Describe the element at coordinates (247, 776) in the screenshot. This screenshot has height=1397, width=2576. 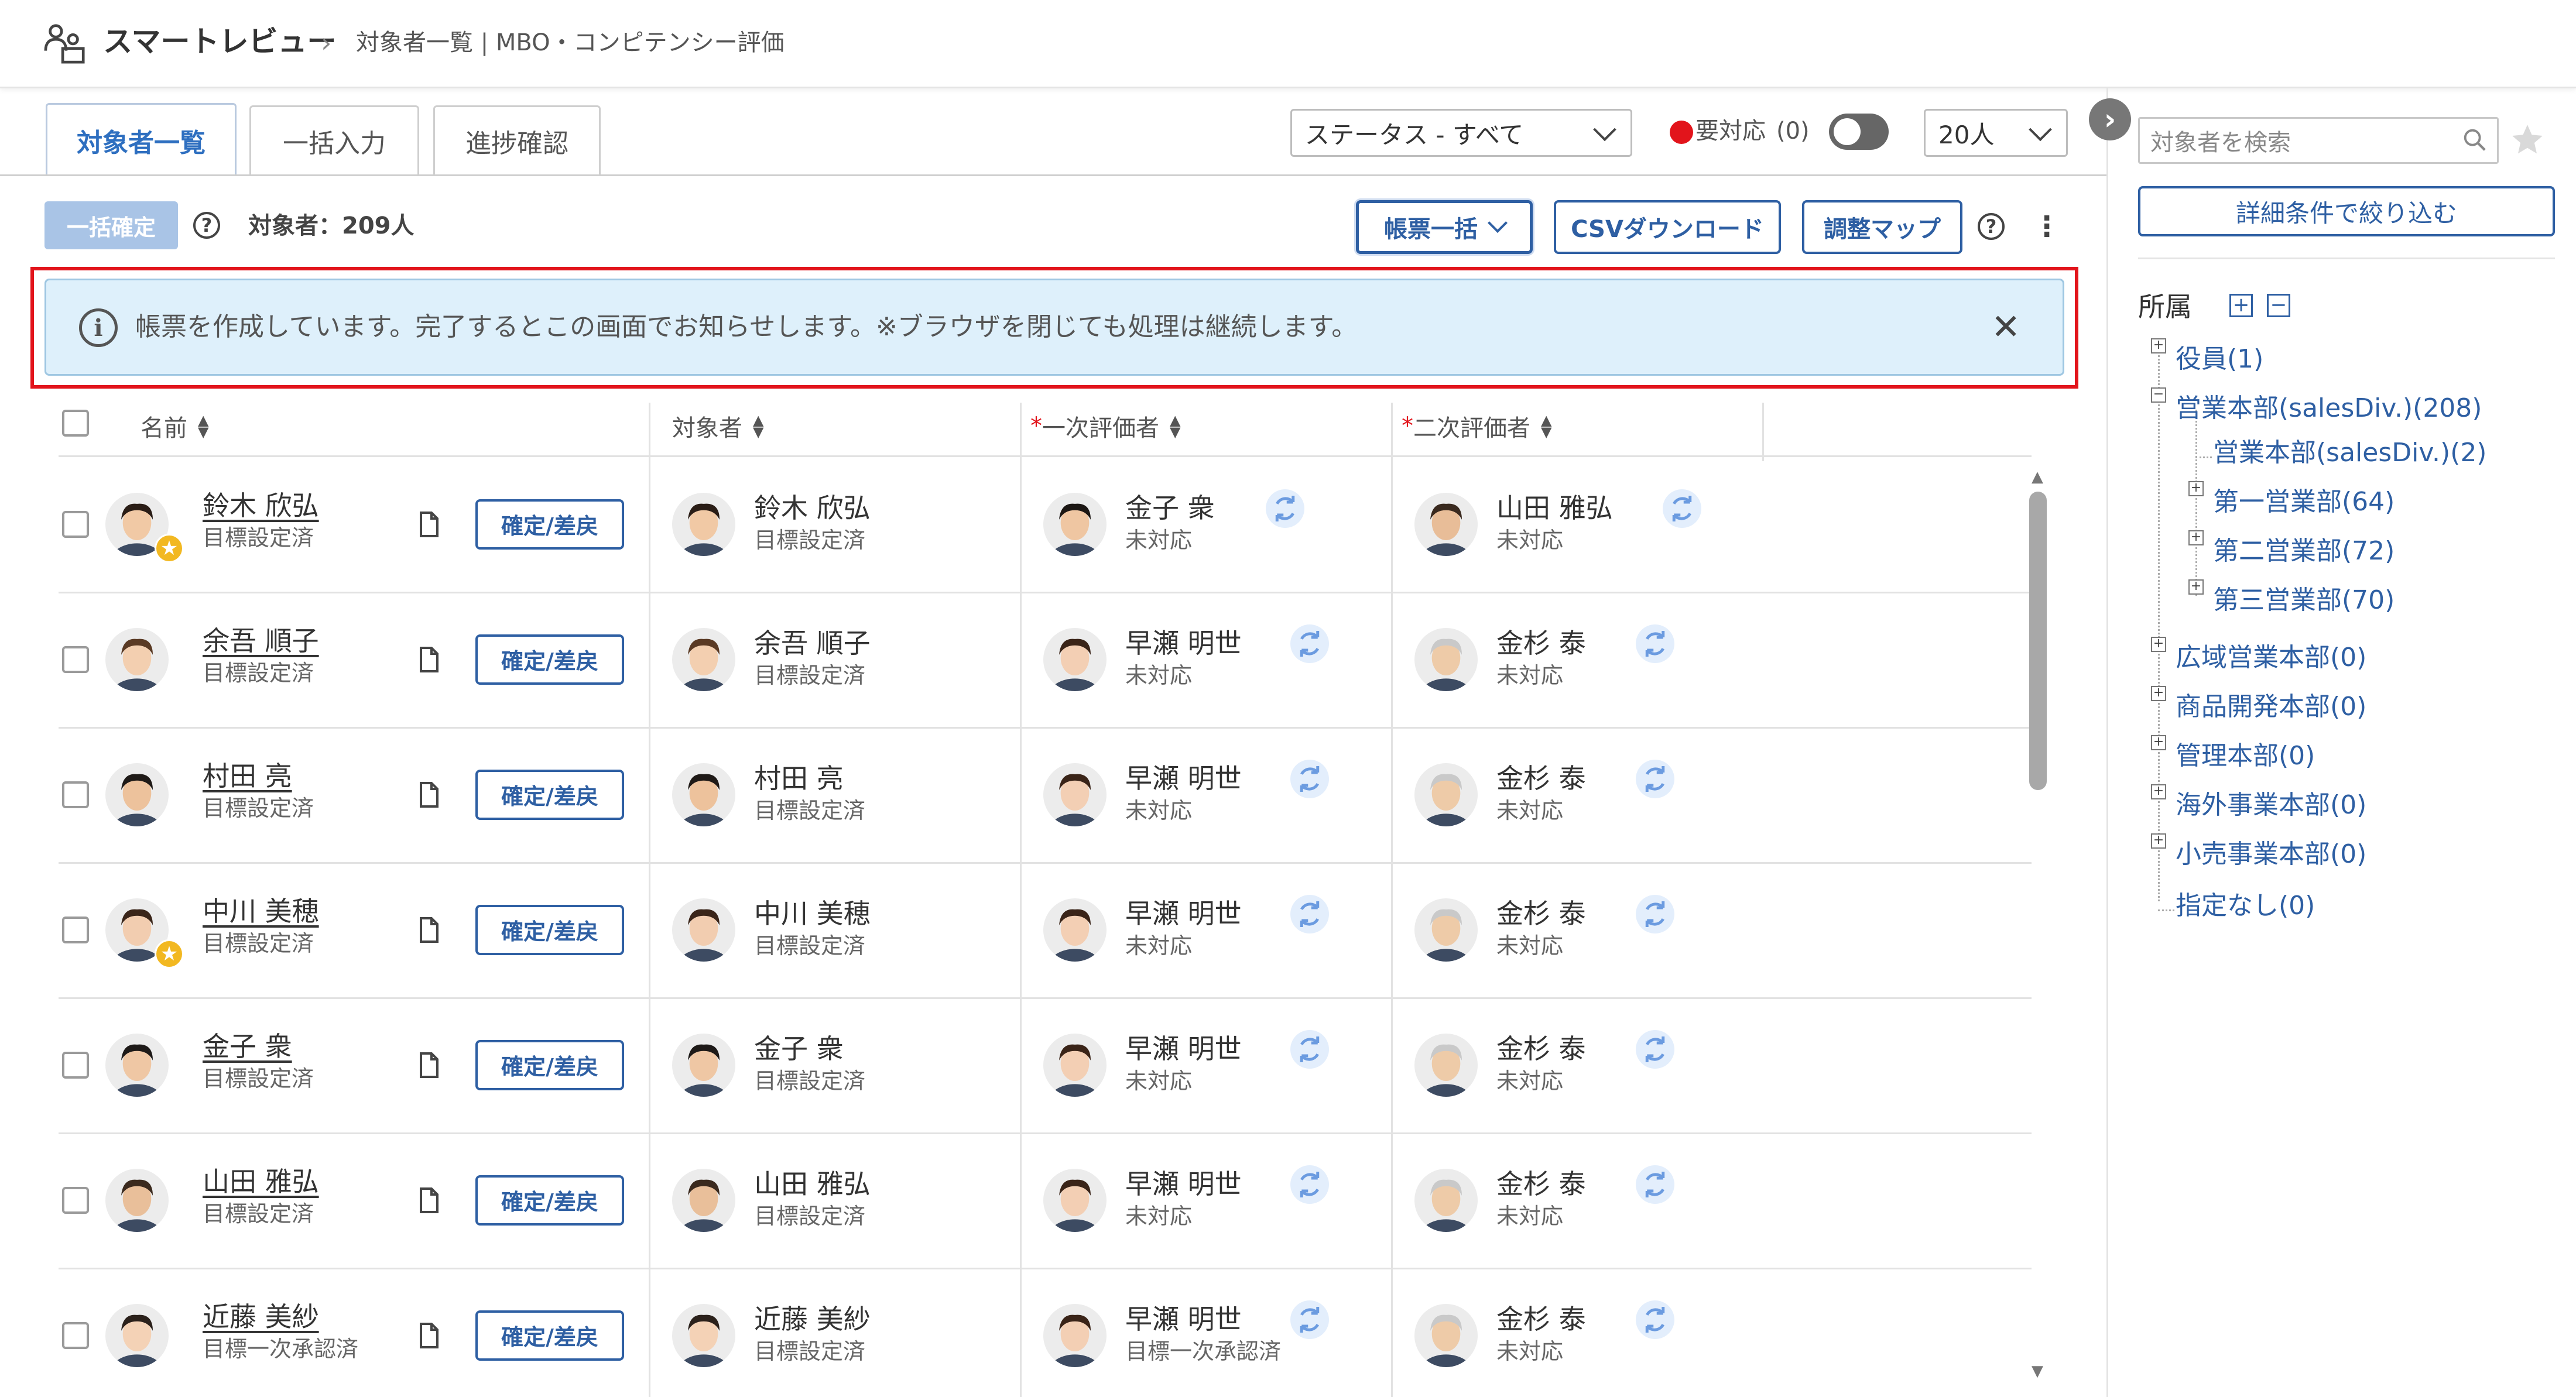
I see `employee-name-link: 村田 亮` at that location.